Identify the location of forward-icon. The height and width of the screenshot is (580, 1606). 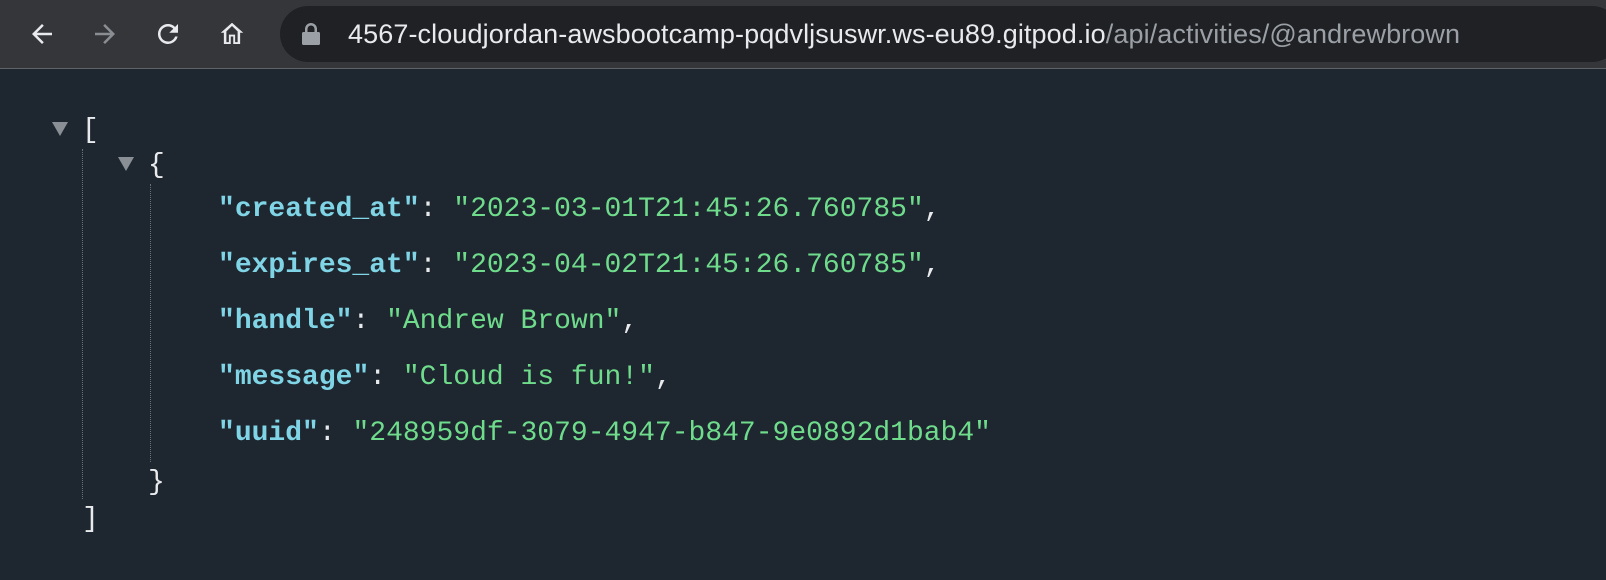
(105, 34).